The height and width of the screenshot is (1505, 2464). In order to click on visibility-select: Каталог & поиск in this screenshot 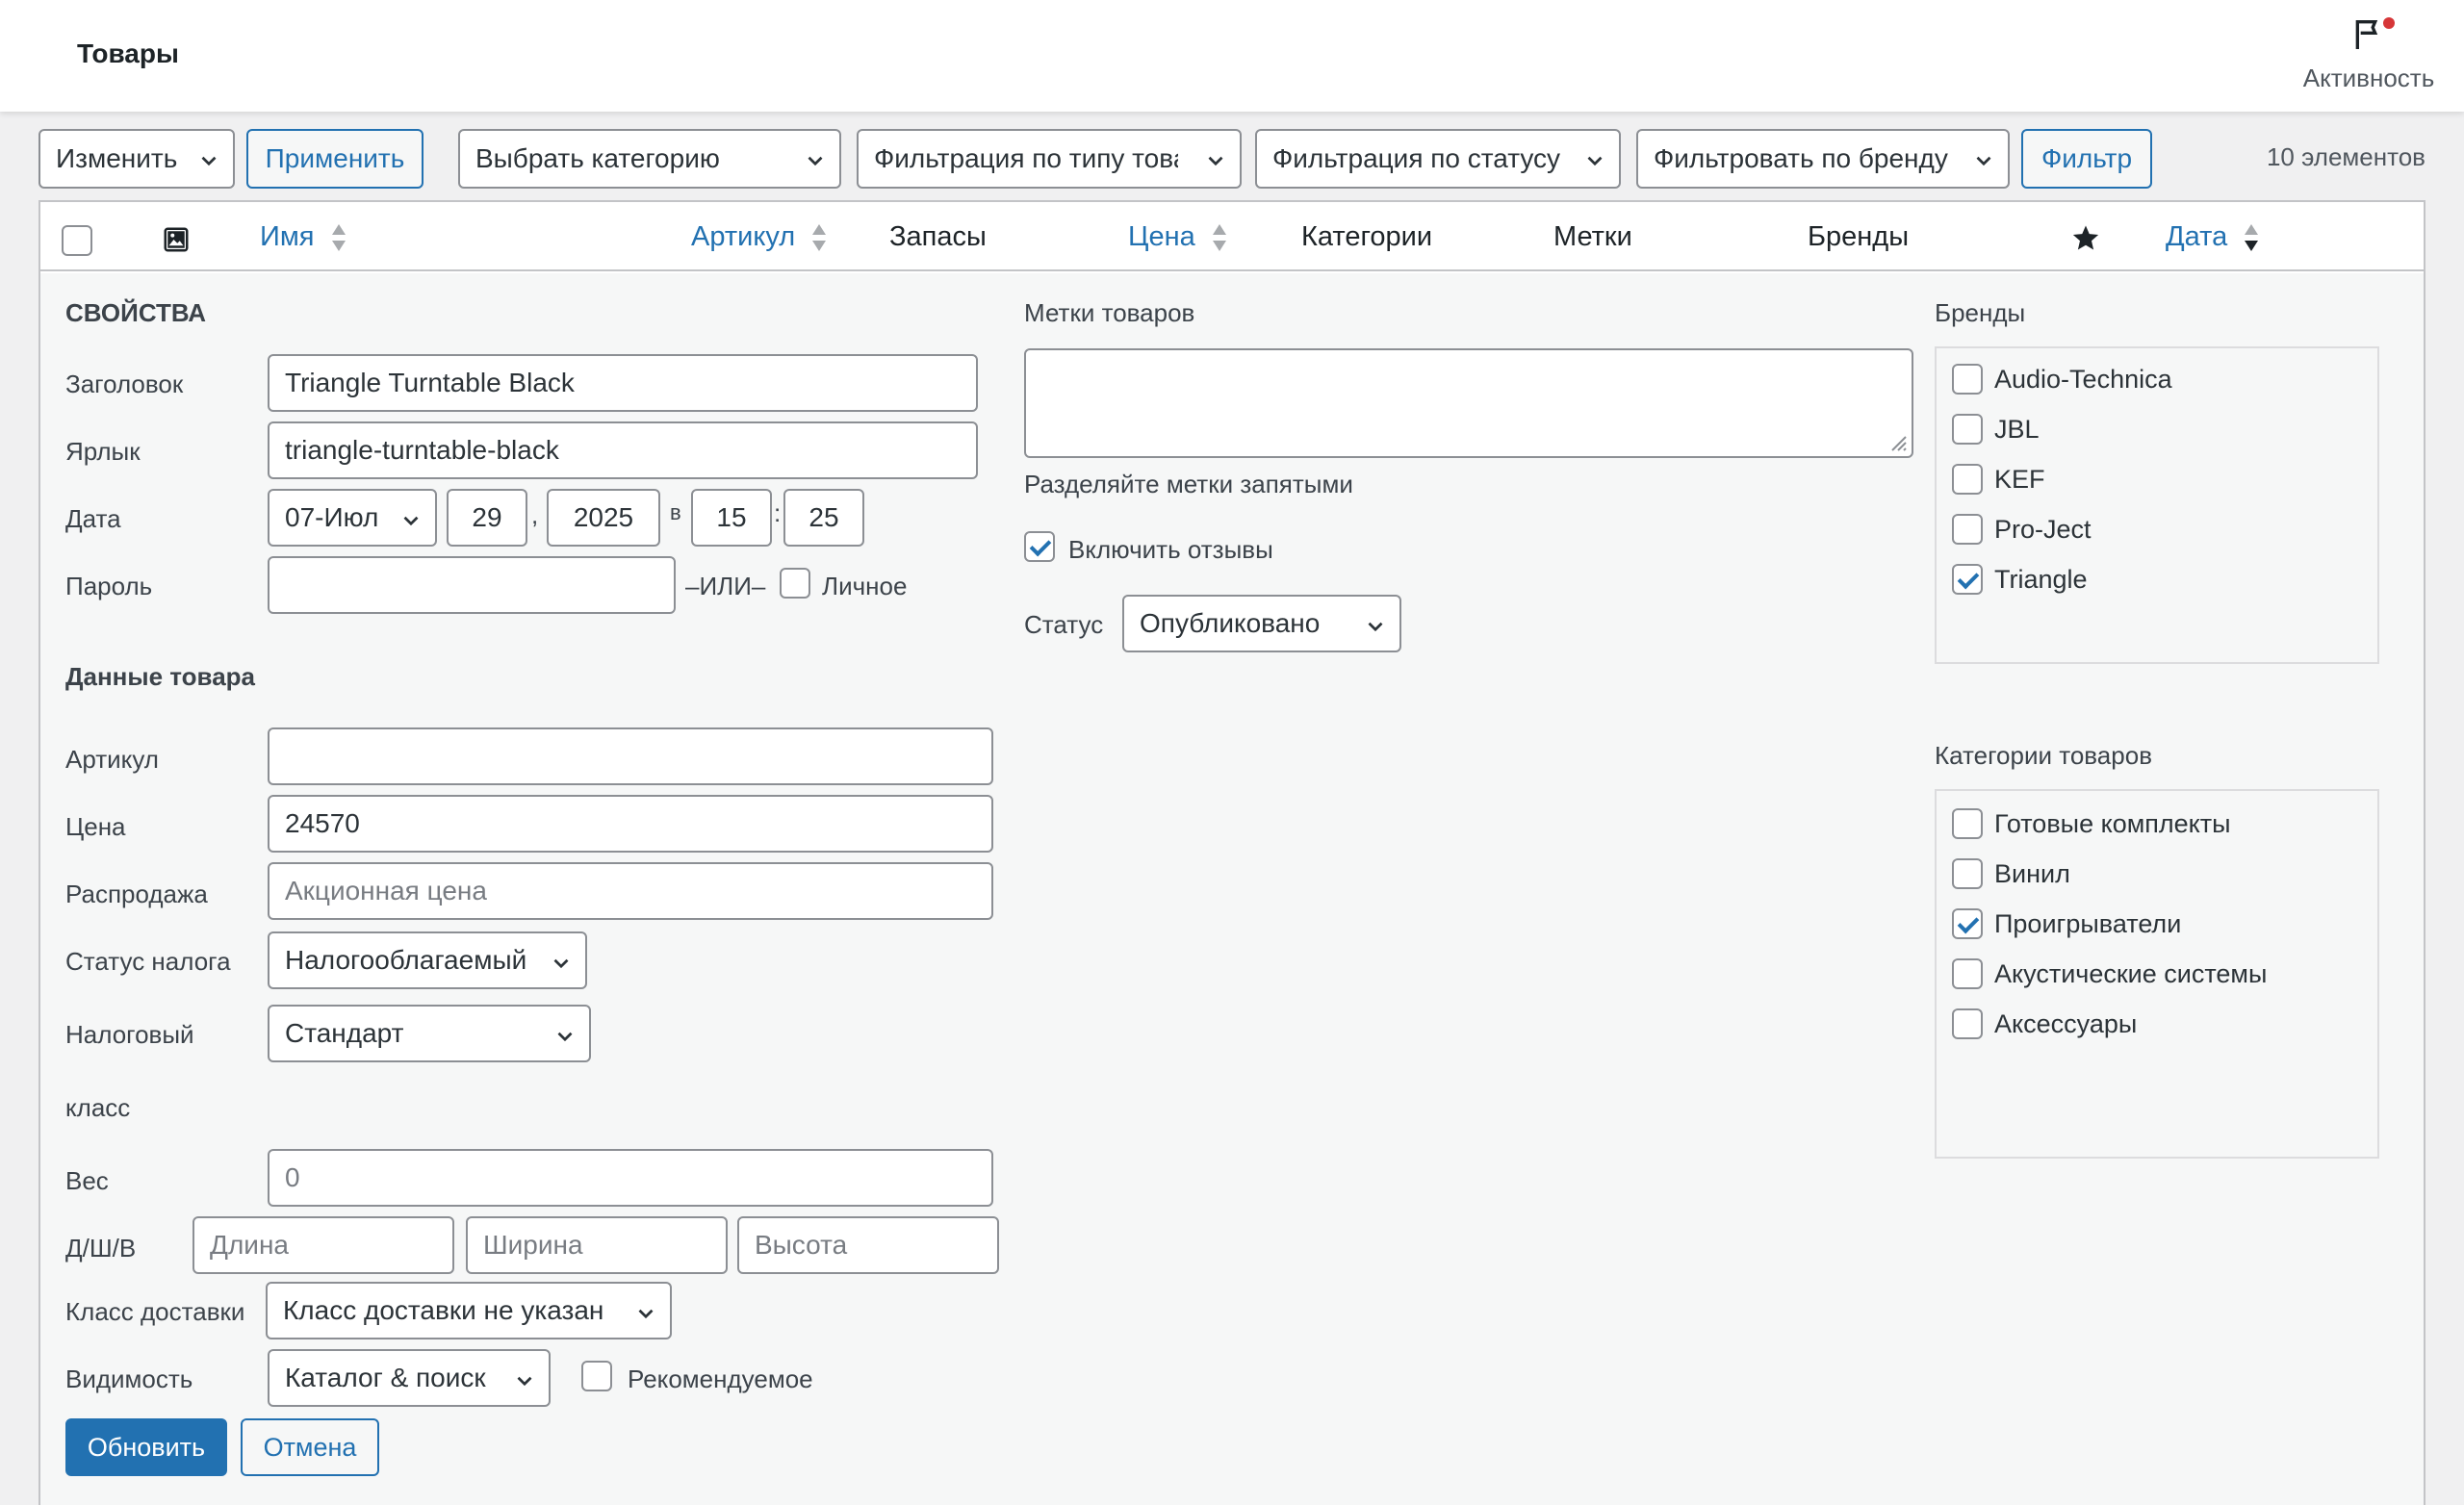, I will do `click(409, 1378)`.